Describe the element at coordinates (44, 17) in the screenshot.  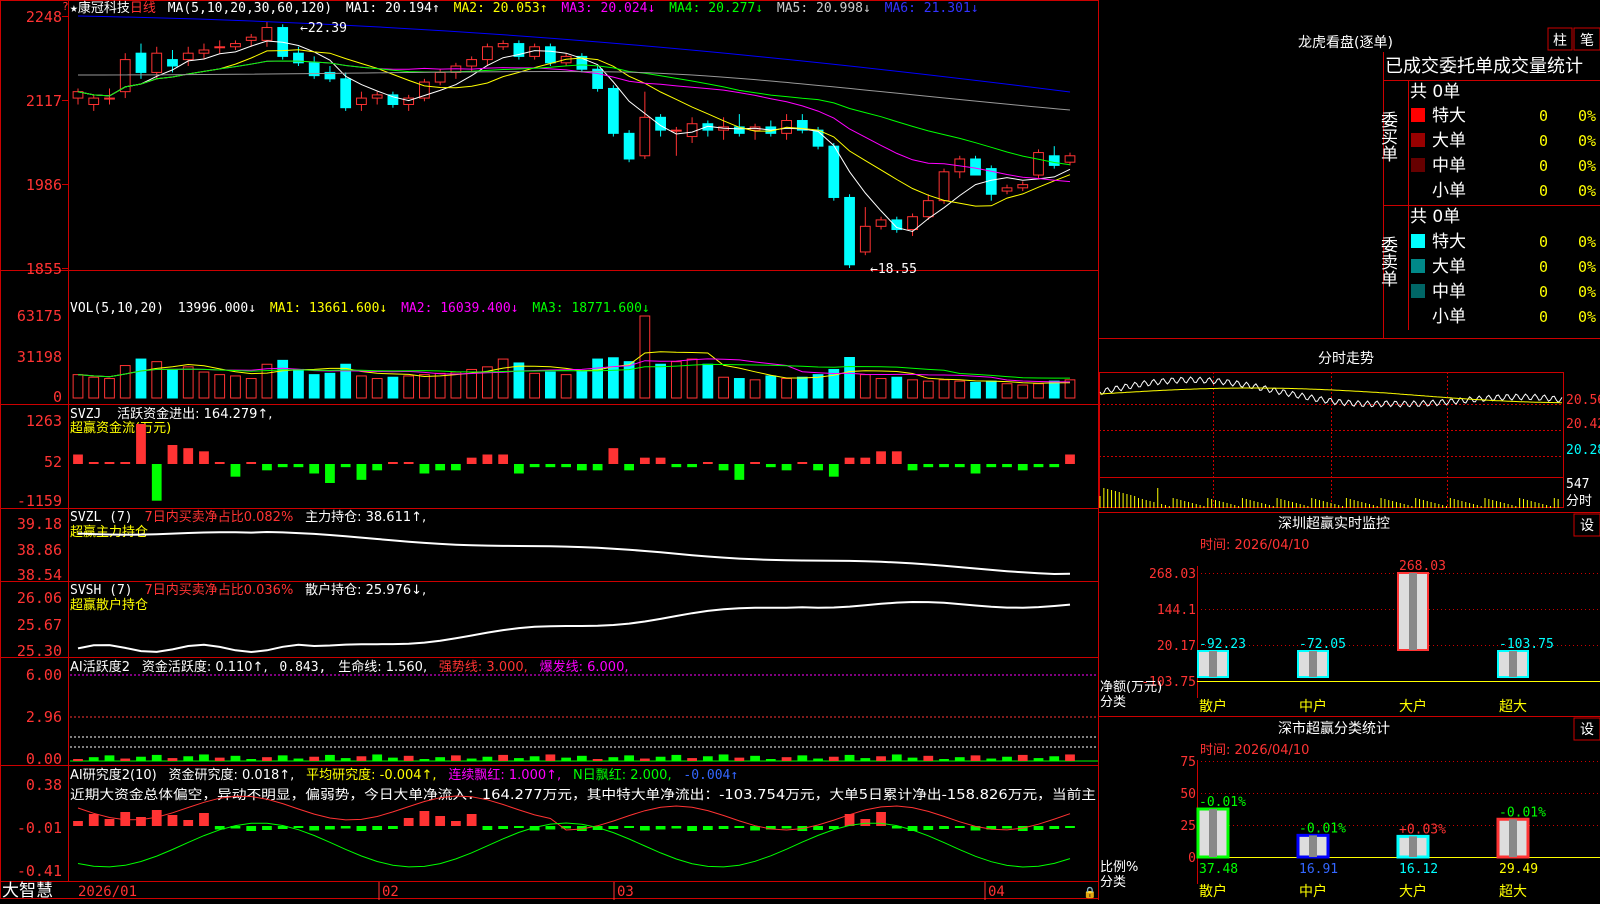
I see `y-tick: 2248` at that location.